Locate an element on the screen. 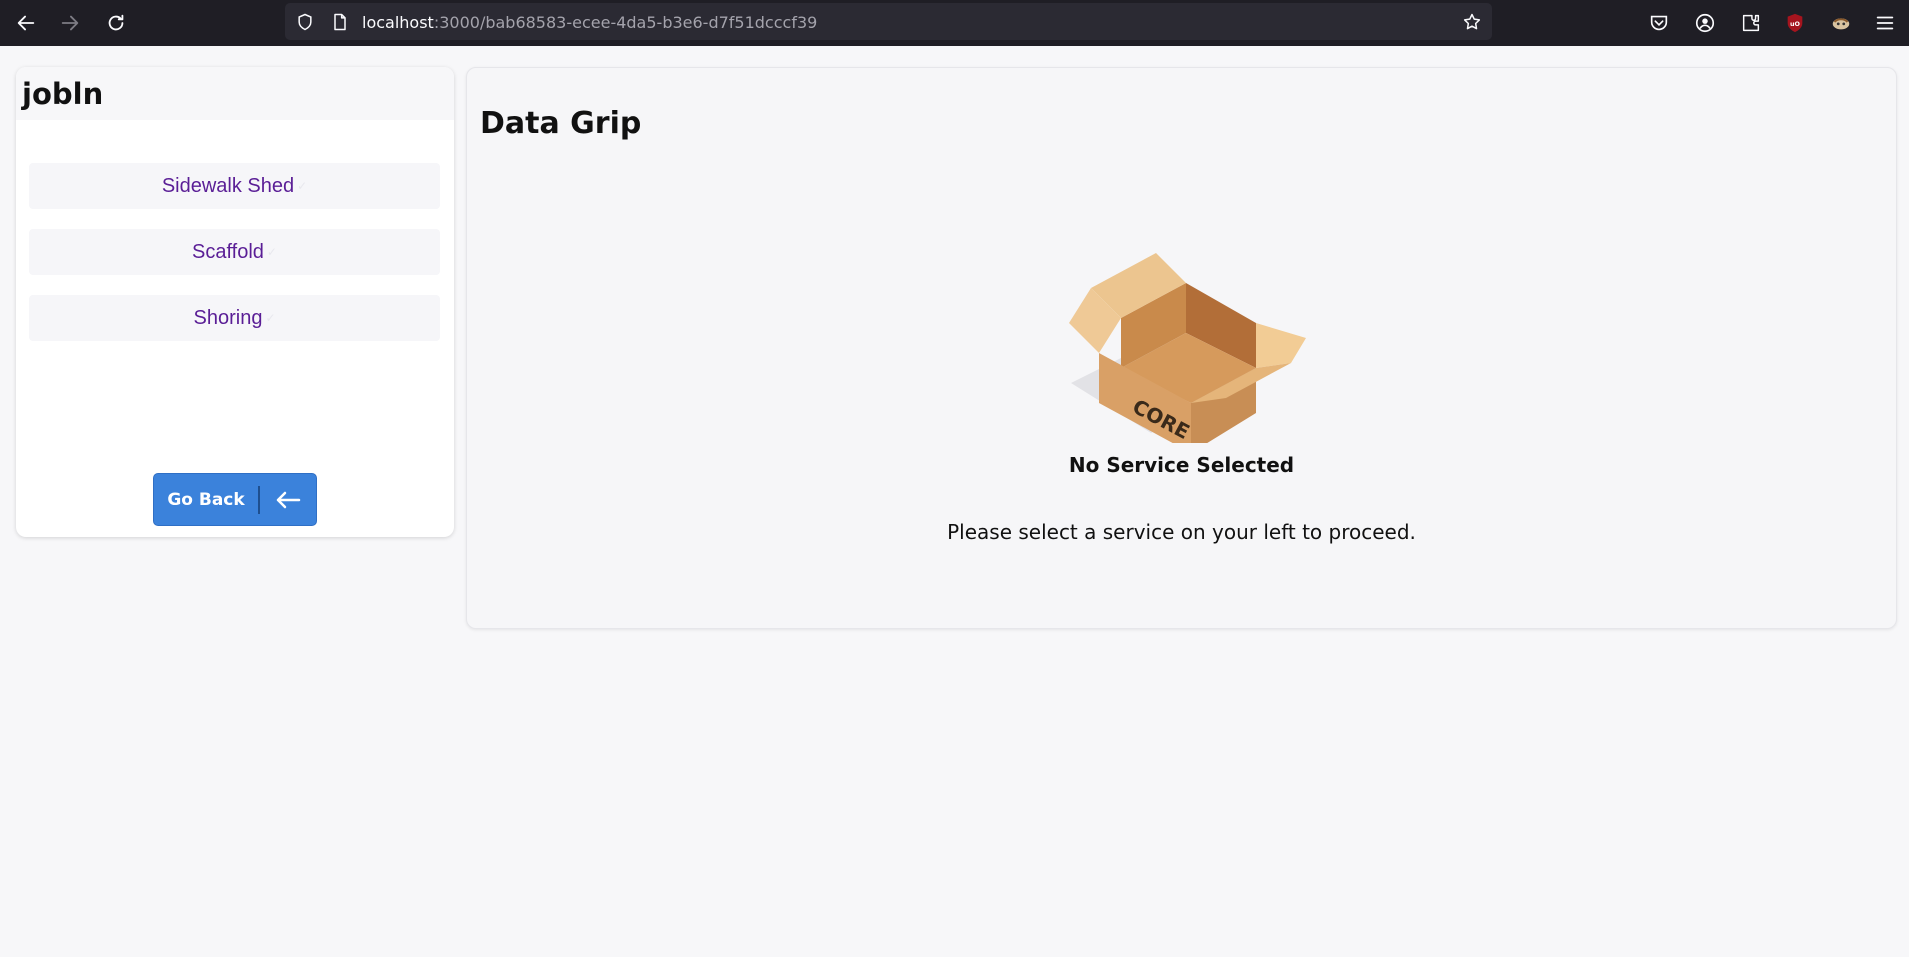 This screenshot has height=957, width=1909. service-item-label: Scaffold is located at coordinates (228, 251).